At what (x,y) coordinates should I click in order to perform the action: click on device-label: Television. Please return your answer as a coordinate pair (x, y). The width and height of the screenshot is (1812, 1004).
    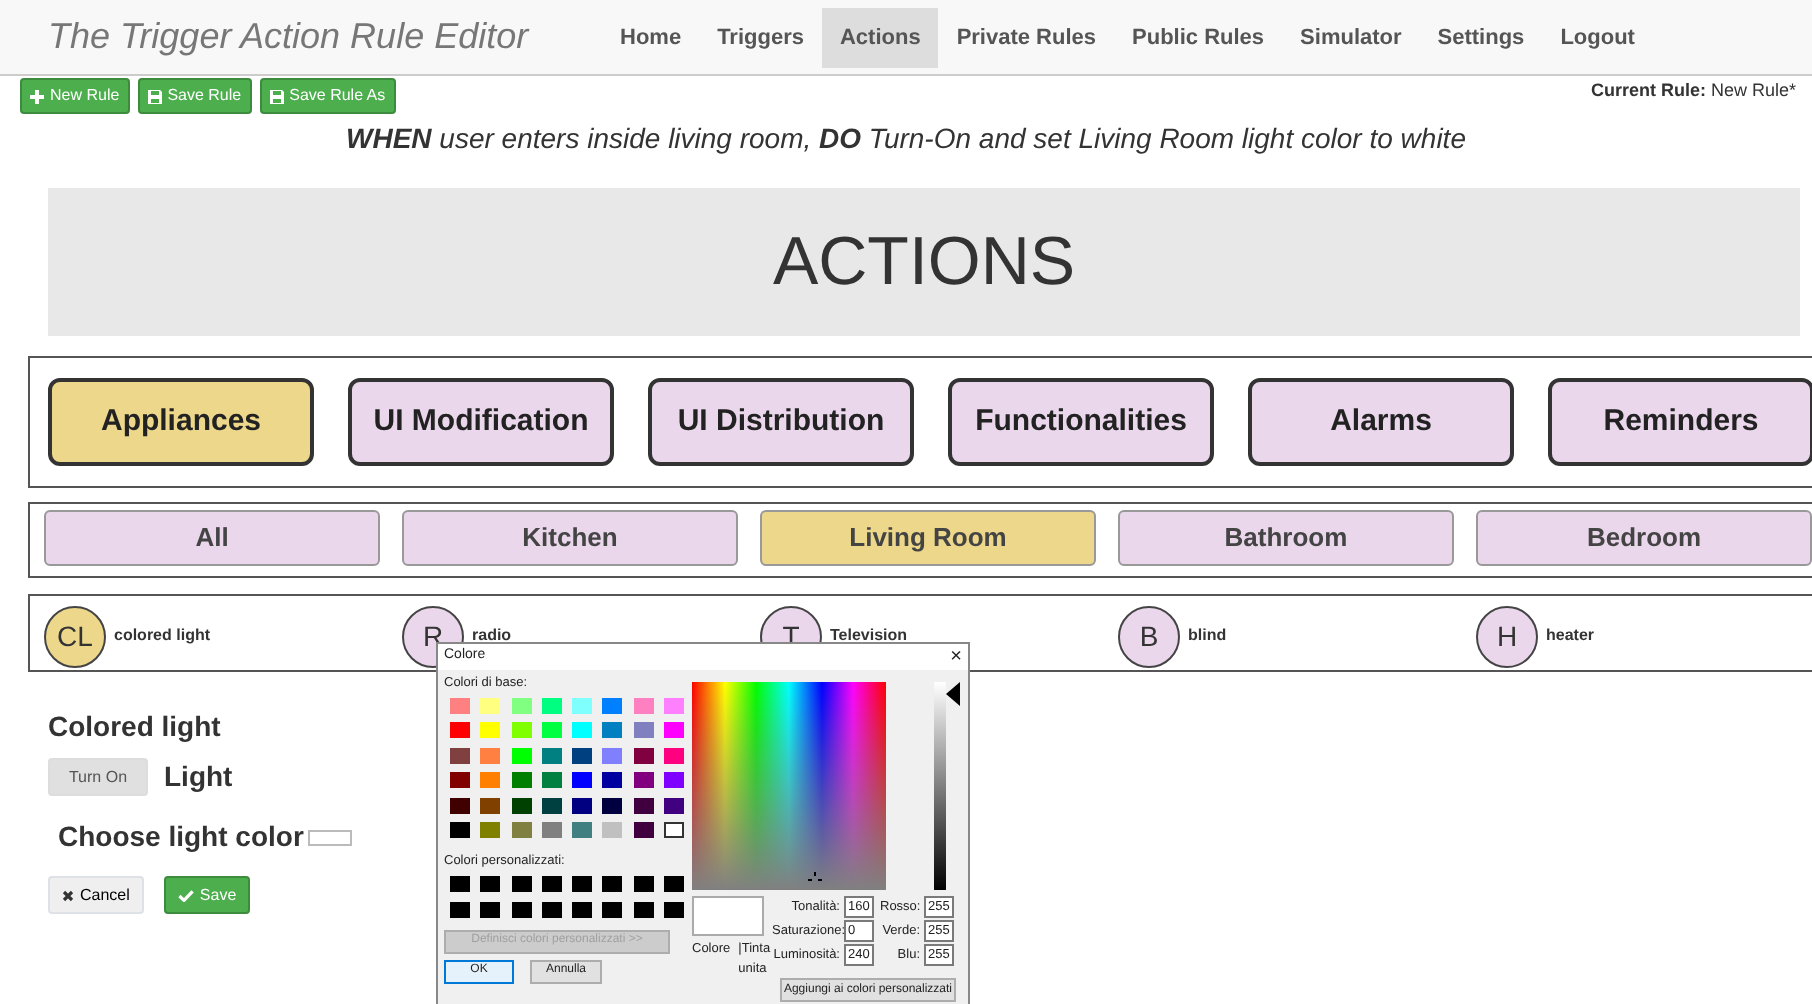
    Looking at the image, I should click on (869, 636).